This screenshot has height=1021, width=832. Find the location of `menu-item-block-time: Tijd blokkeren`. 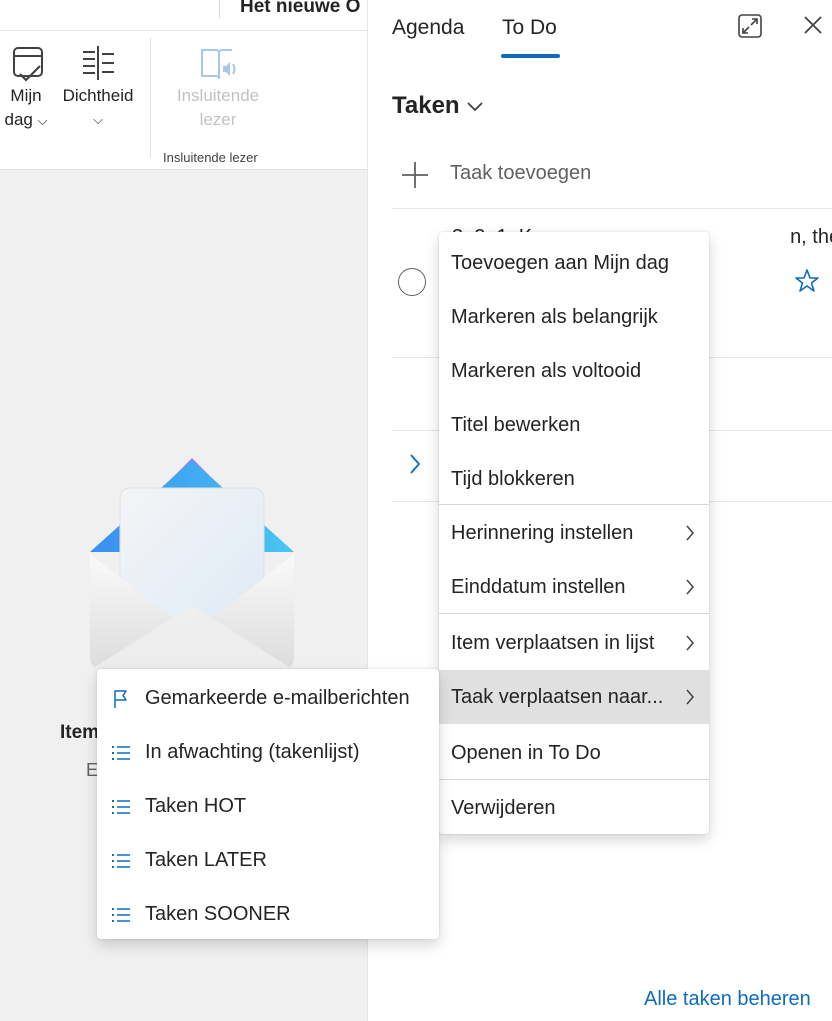

menu-item-block-time: Tijd blokkeren is located at coordinates (574, 479).